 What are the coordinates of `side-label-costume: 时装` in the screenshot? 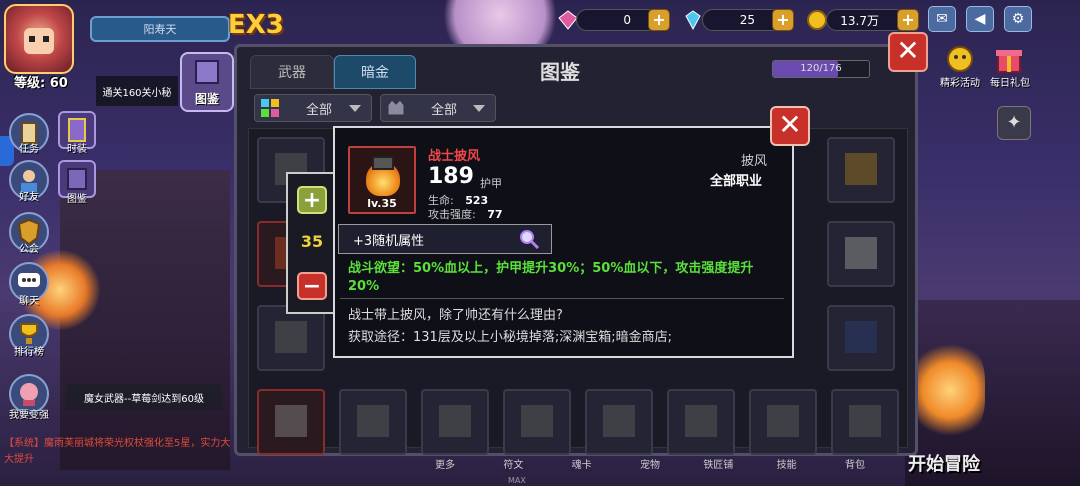 It's located at (77, 149).